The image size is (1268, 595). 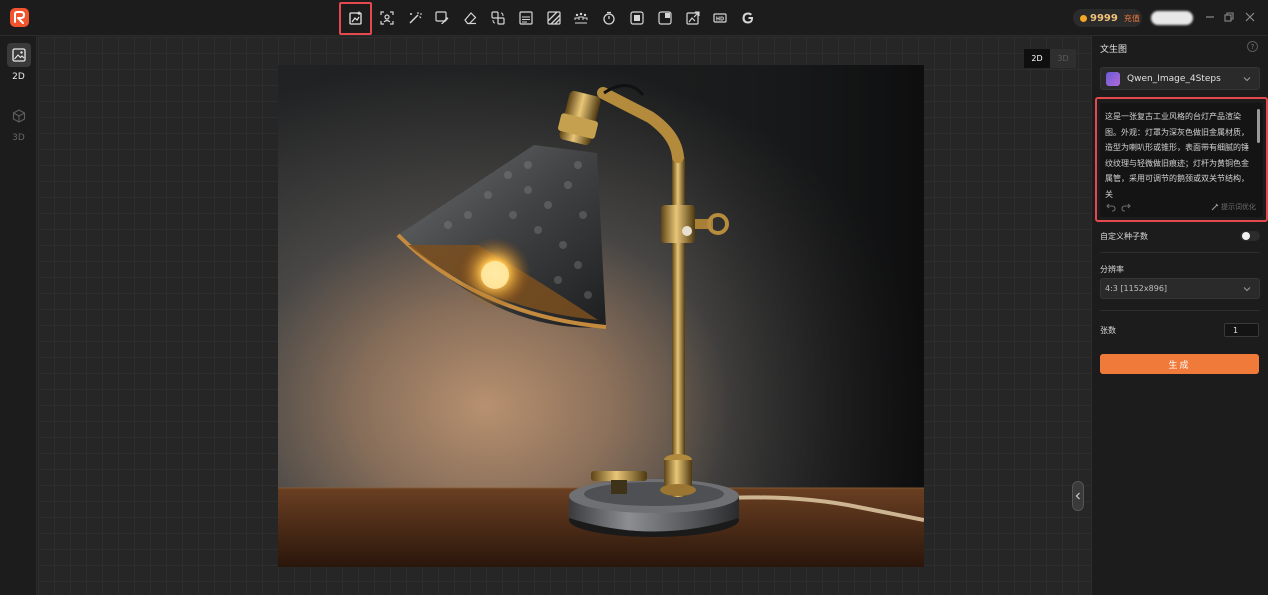 I want to click on brush-icon, so click(x=443, y=18).